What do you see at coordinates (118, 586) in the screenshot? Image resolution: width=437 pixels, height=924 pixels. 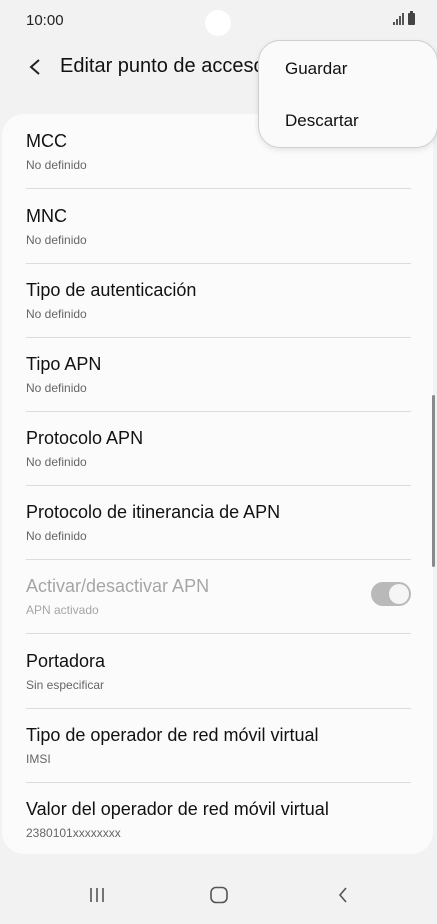 I see `setting-title: Activar/desactivar APN` at bounding box center [118, 586].